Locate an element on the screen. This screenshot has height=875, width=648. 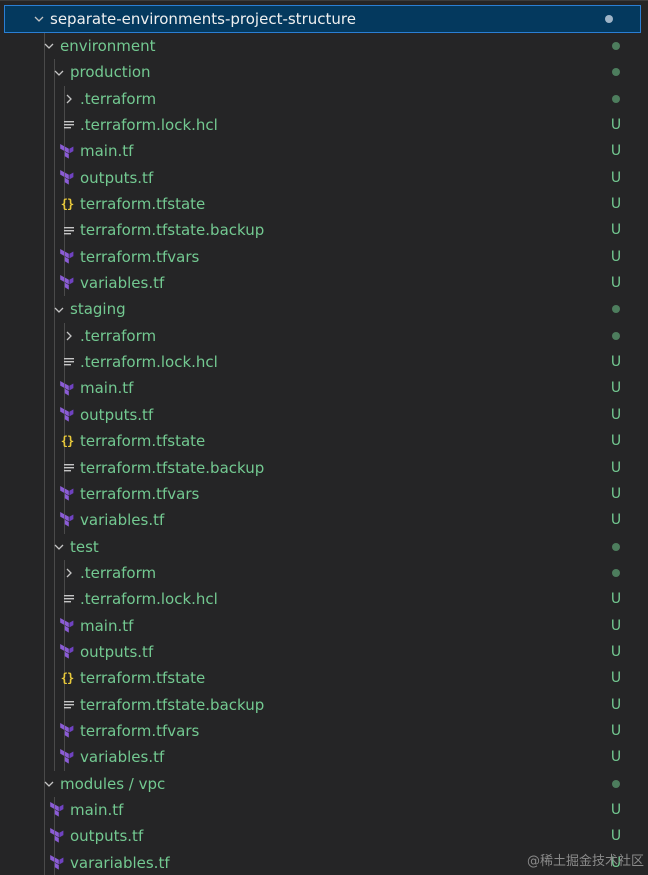
tree-folder-test: test is located at coordinates (324, 546).